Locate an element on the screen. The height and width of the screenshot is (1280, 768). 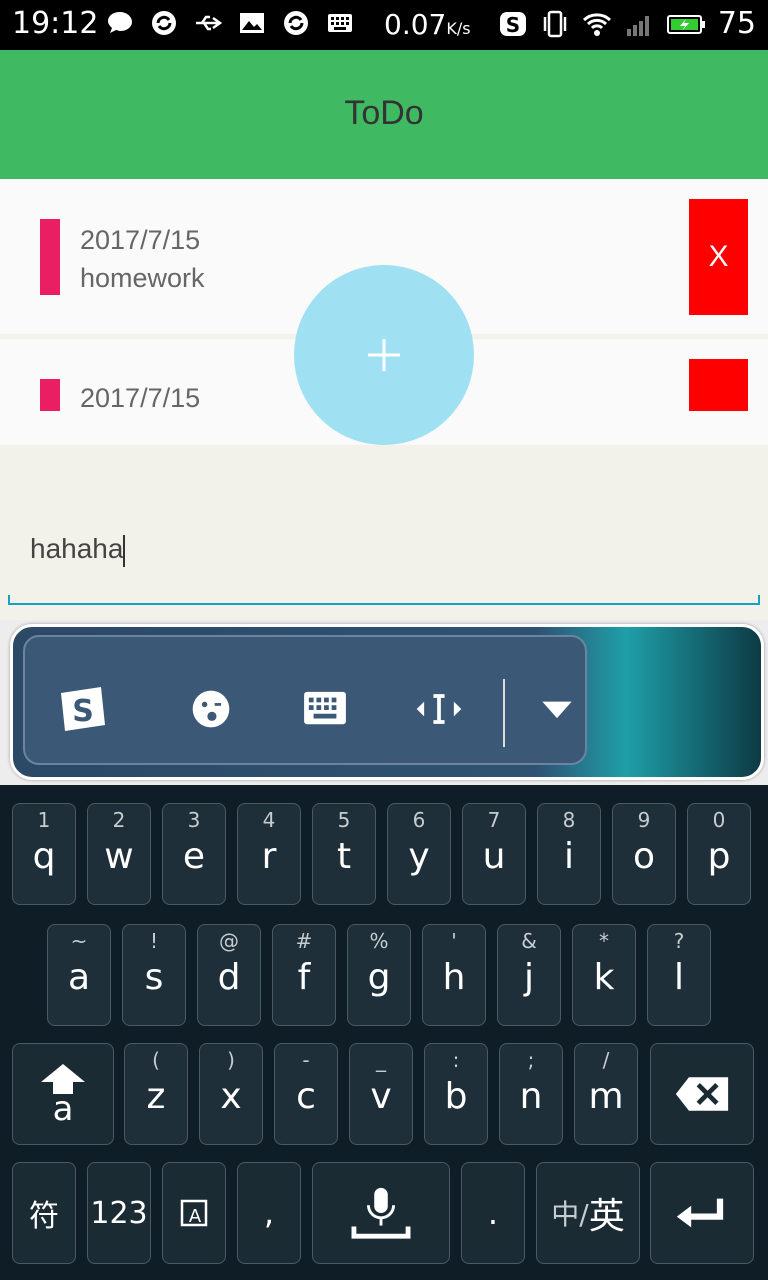
key-label: o is located at coordinates (644, 856).